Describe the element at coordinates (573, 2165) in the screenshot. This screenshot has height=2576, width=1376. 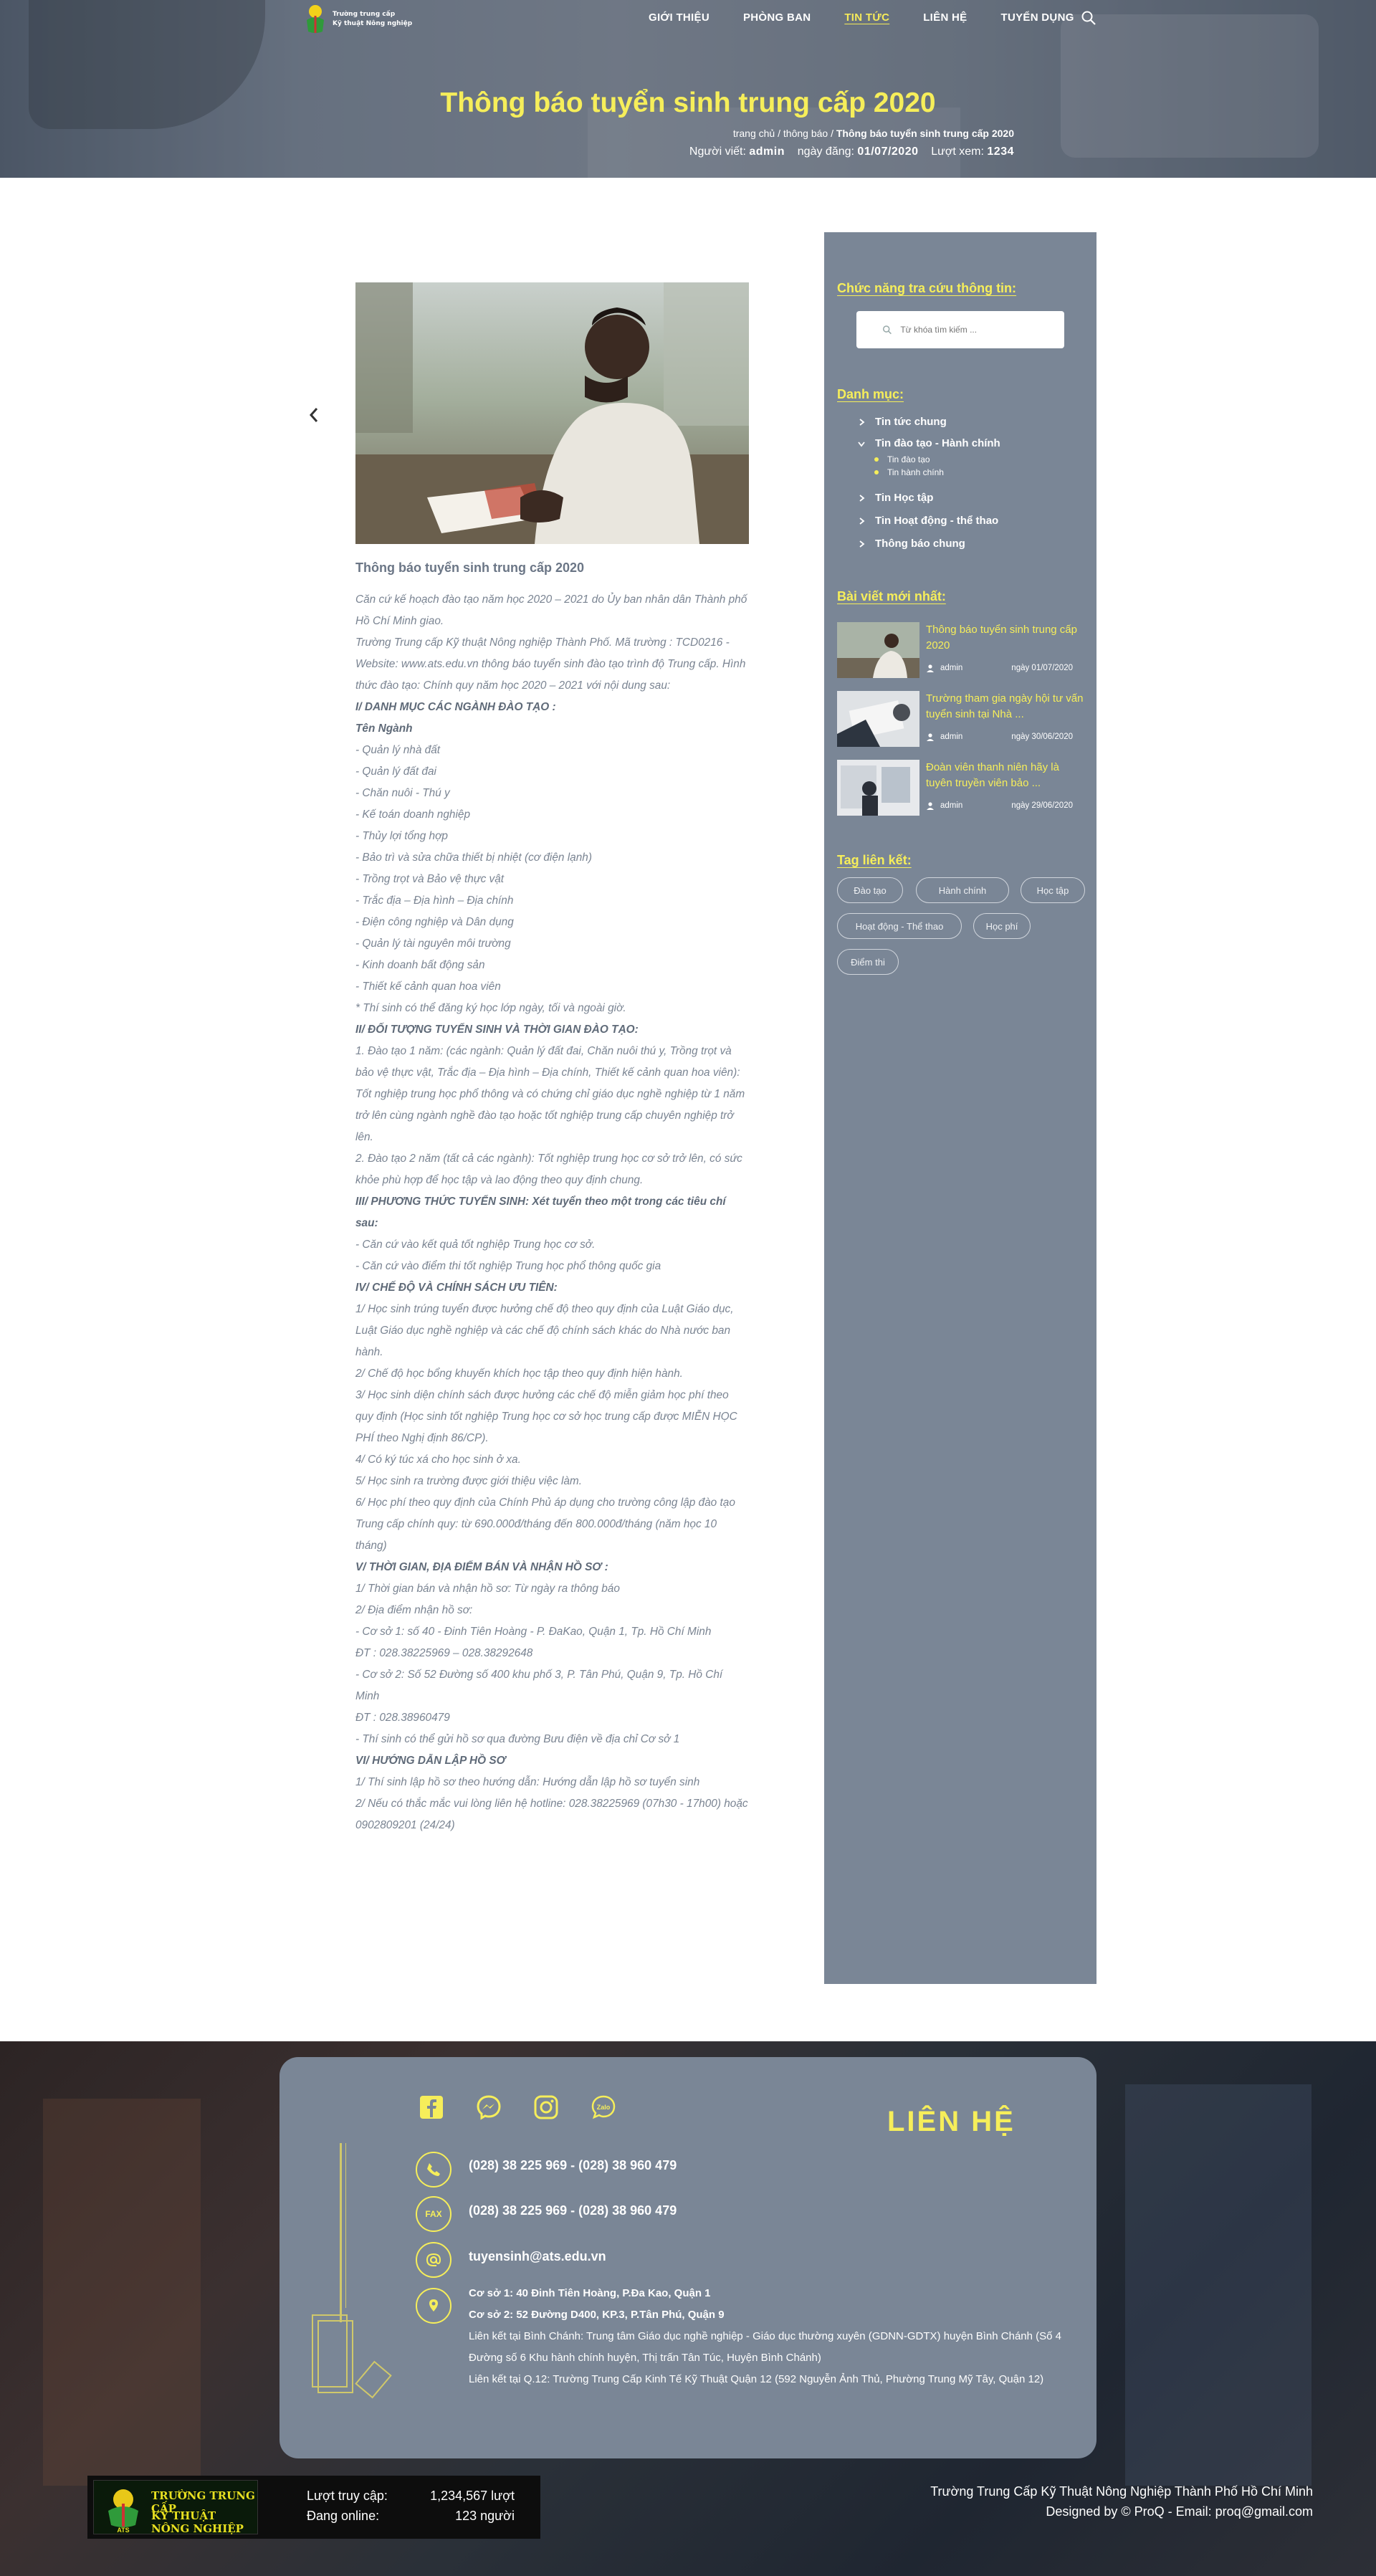
I see `contact-phone: (028) 38 225 969 - (028) 38 960 479` at that location.